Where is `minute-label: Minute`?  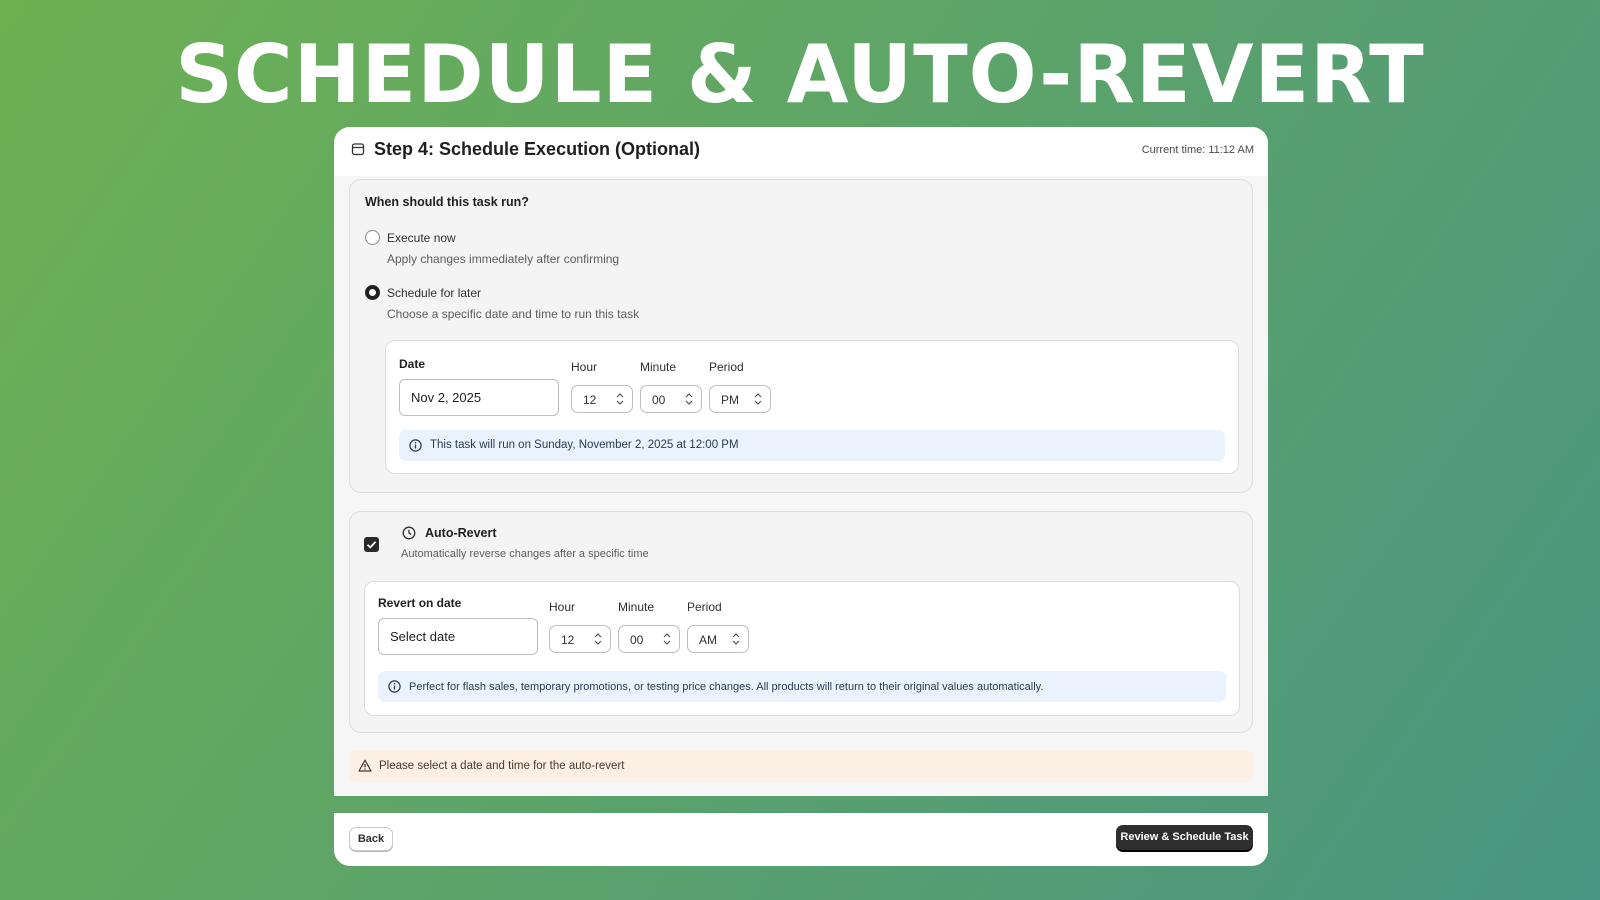
minute-label: Minute is located at coordinates (658, 367).